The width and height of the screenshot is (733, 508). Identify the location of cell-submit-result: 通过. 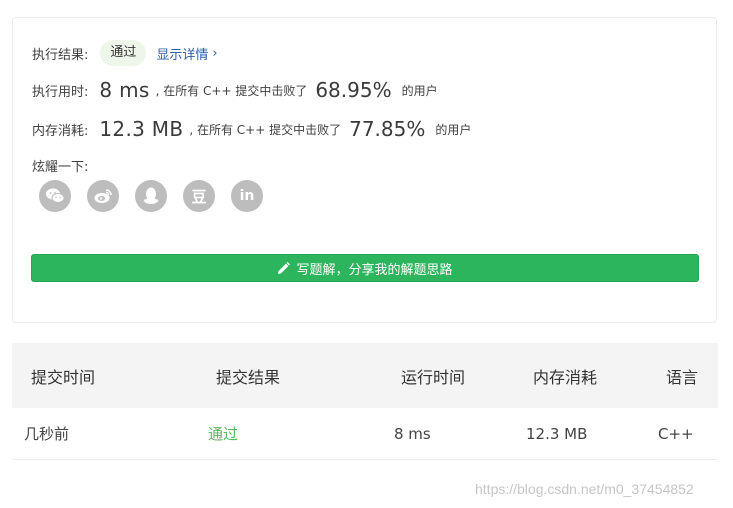
(223, 433).